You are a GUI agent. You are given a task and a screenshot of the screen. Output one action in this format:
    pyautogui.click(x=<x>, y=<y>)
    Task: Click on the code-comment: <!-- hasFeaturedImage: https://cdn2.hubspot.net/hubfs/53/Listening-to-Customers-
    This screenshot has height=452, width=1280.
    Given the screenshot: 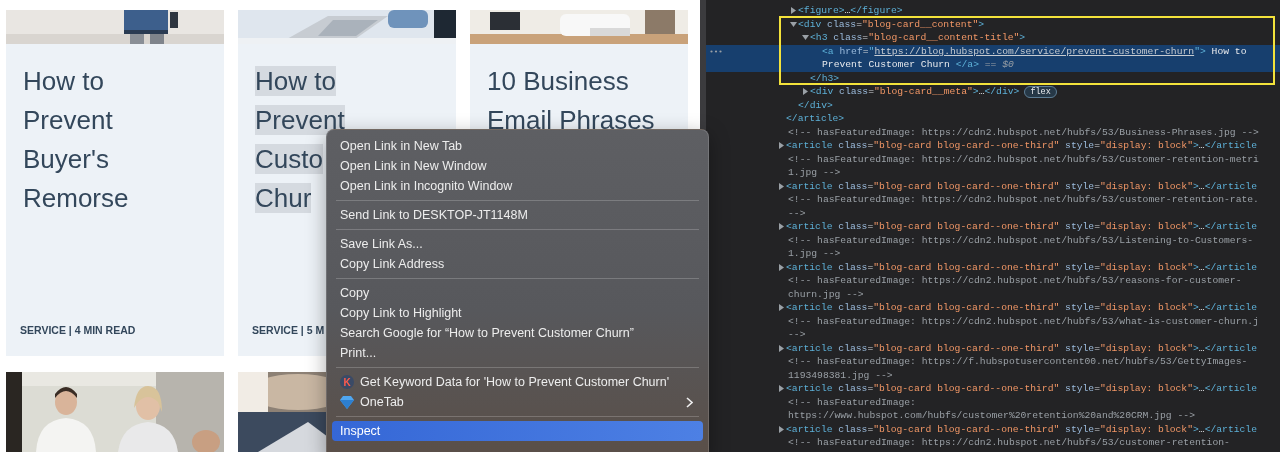 What is the action you would take?
    pyautogui.click(x=1020, y=240)
    